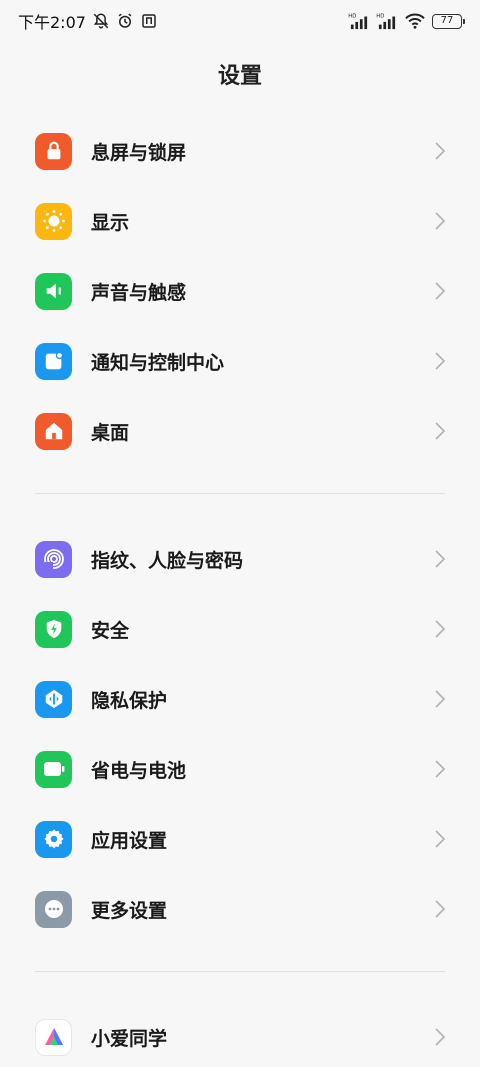  I want to click on shield-icon, so click(53, 629).